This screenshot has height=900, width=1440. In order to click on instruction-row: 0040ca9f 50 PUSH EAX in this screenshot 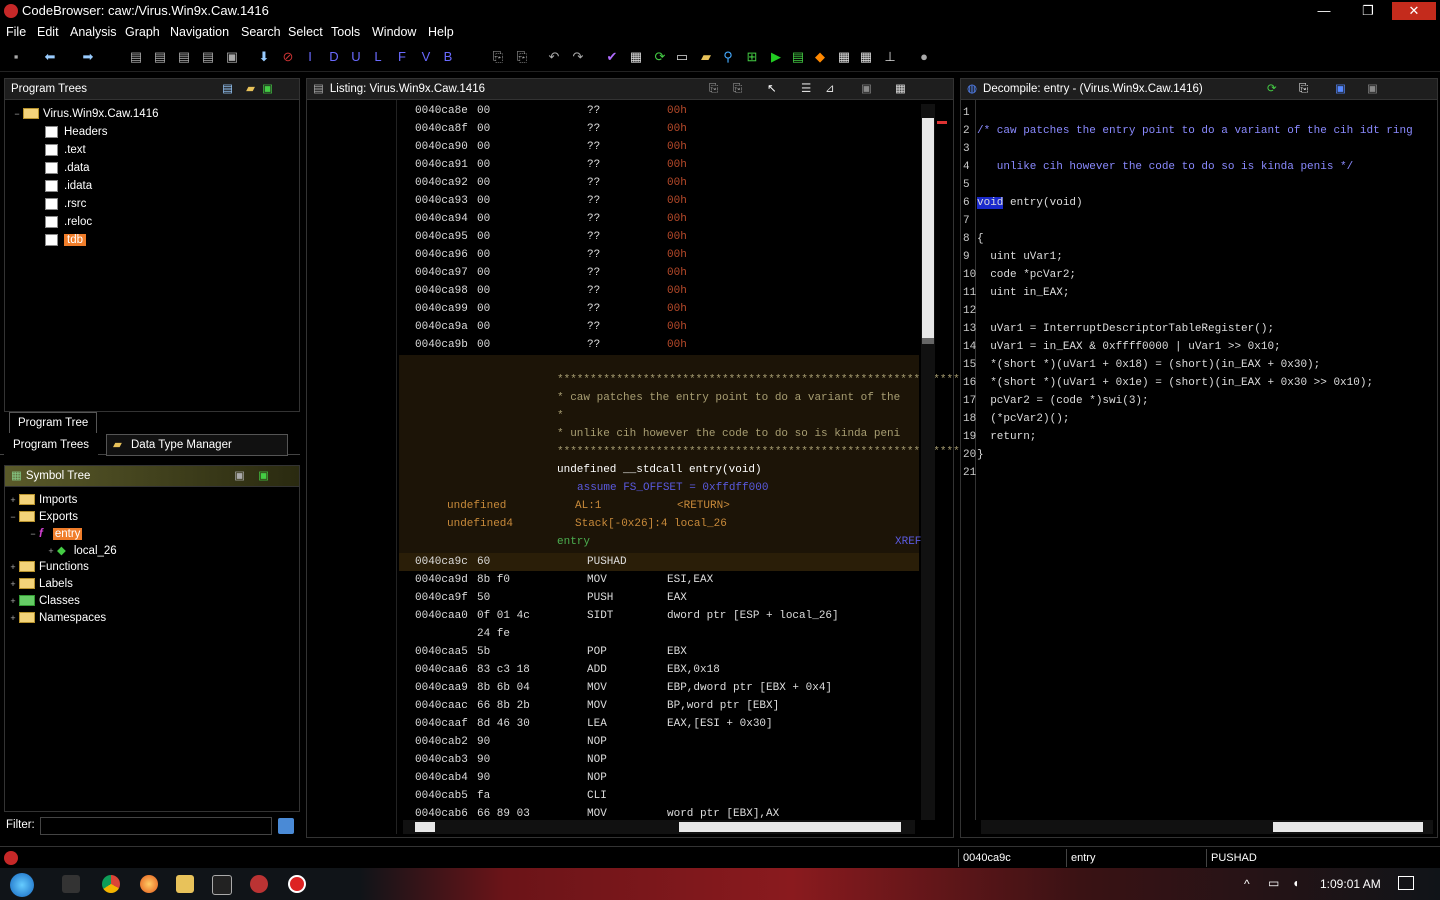, I will do `click(659, 598)`.